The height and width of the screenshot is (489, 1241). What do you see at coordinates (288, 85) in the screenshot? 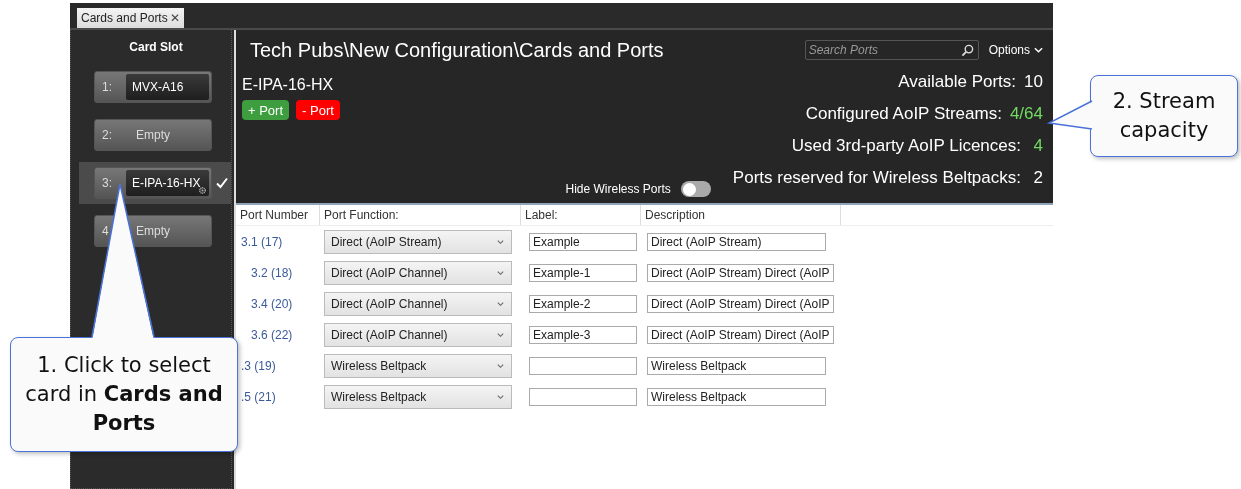
I see `card-name: E-IPA-16-HX` at bounding box center [288, 85].